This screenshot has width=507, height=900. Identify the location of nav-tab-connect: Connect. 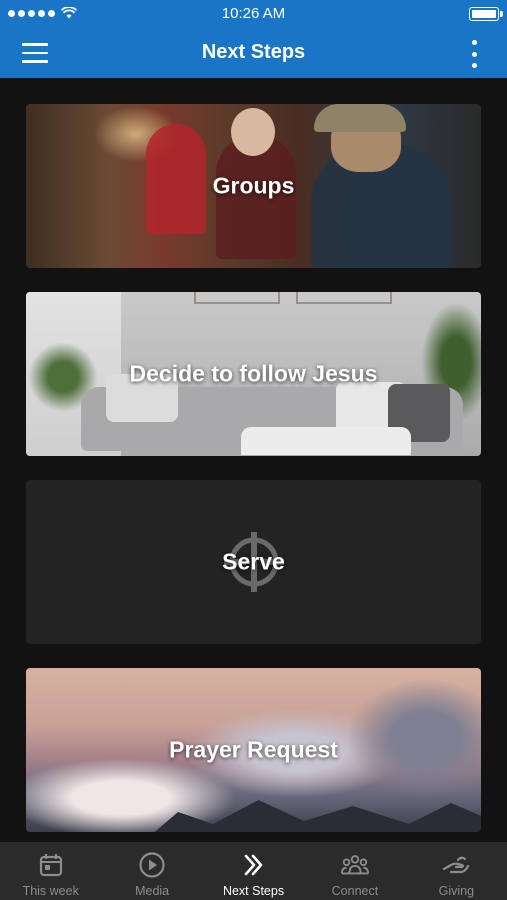
(354, 871).